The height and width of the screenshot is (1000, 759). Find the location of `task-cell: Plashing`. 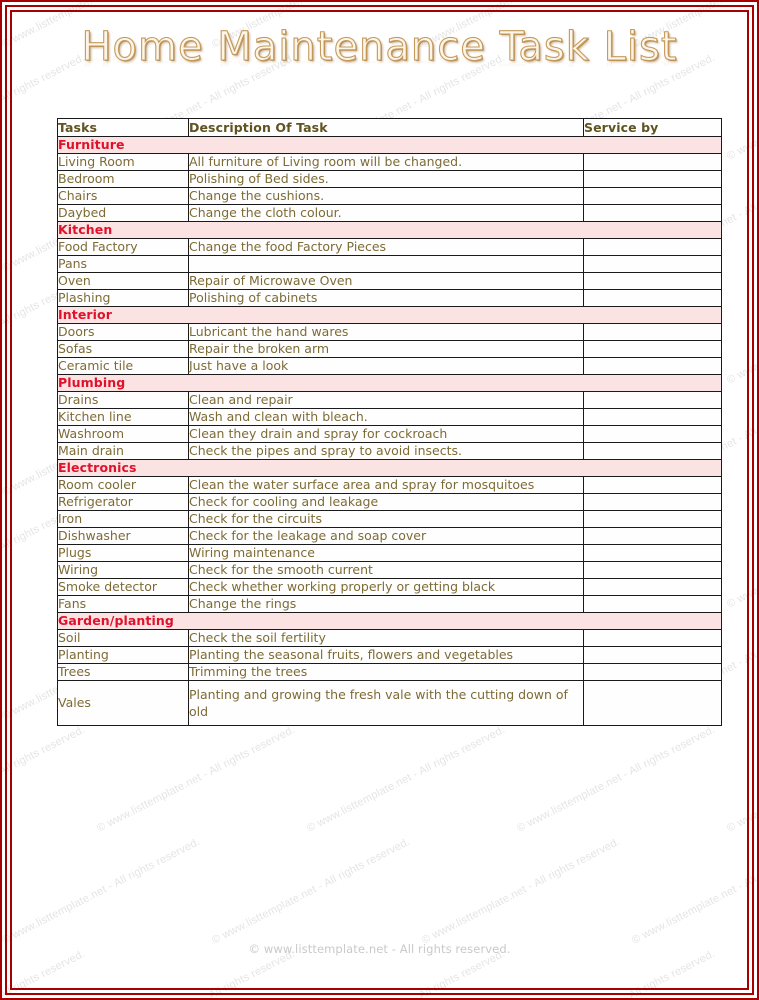

task-cell: Plashing is located at coordinates (123, 298).